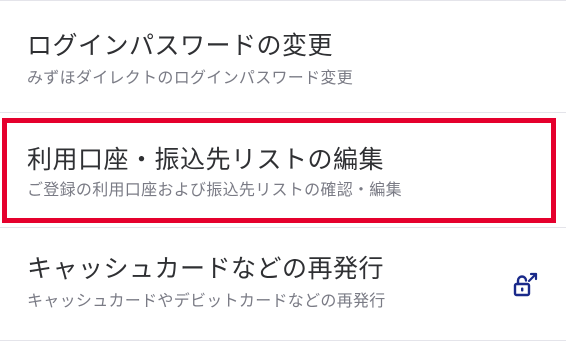 The image size is (566, 341). What do you see at coordinates (214, 189) in the screenshot?
I see `menu-item-subtitle: ご登録の利用口座および振込先リストの確認・編集` at bounding box center [214, 189].